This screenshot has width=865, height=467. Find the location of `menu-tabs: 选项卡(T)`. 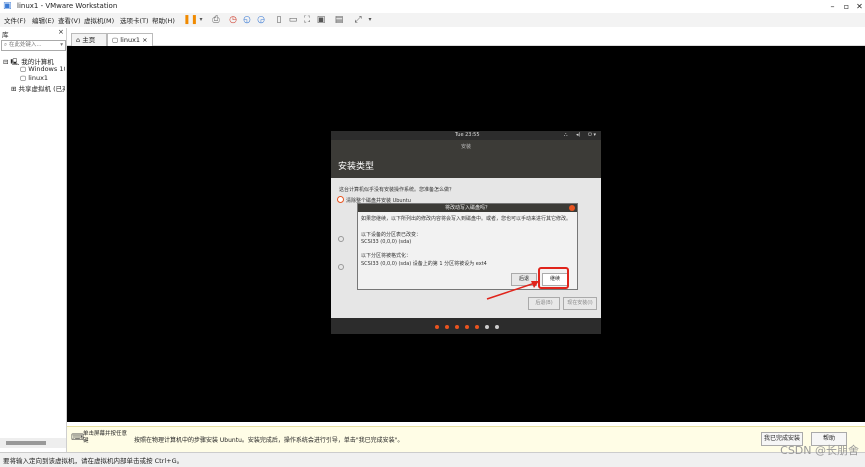

menu-tabs: 选项卡(T) is located at coordinates (134, 20).